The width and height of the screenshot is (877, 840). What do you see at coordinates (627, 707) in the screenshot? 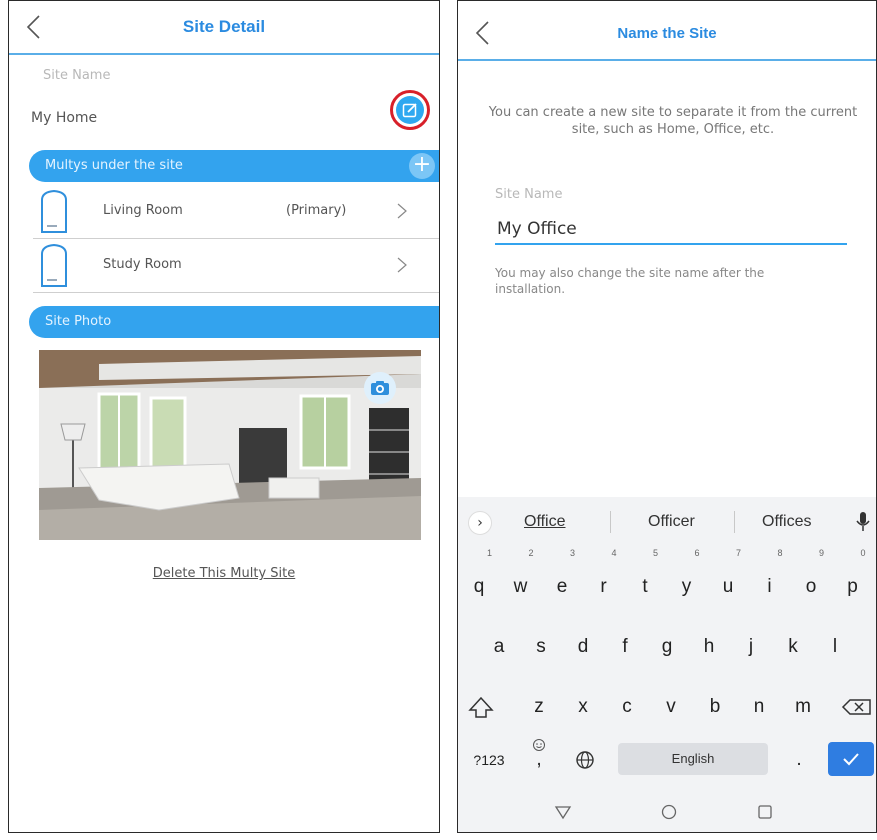
I see `key-c: c` at bounding box center [627, 707].